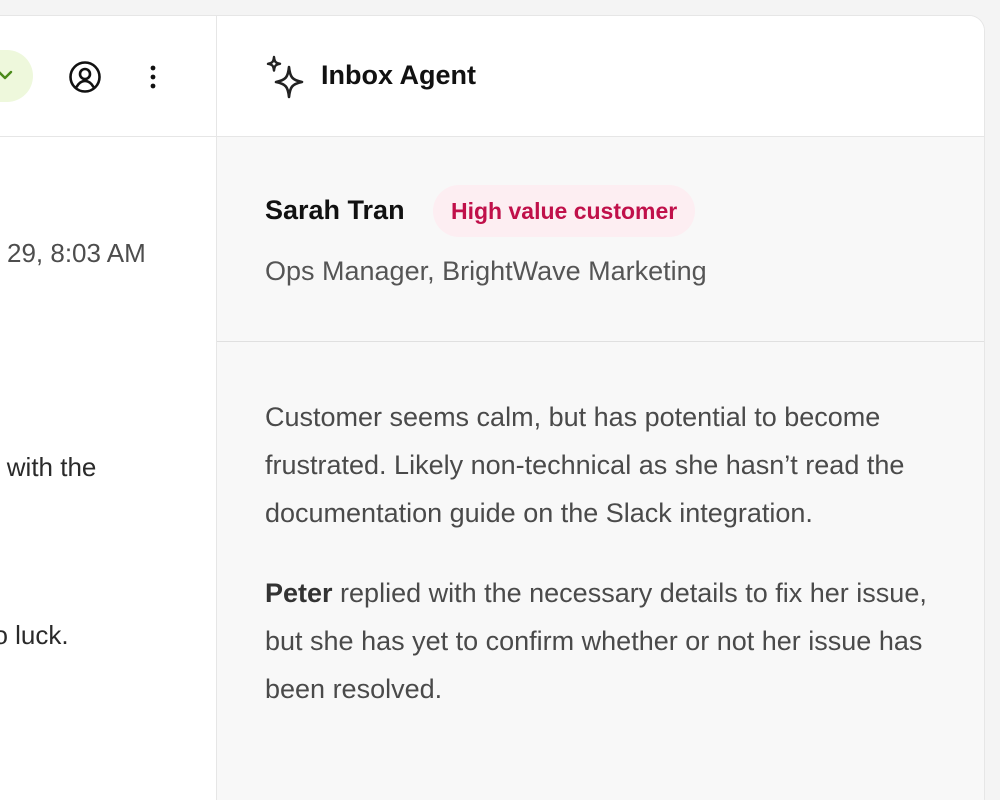 Image resolution: width=1000 pixels, height=800 pixels. I want to click on account-button, so click(85, 77).